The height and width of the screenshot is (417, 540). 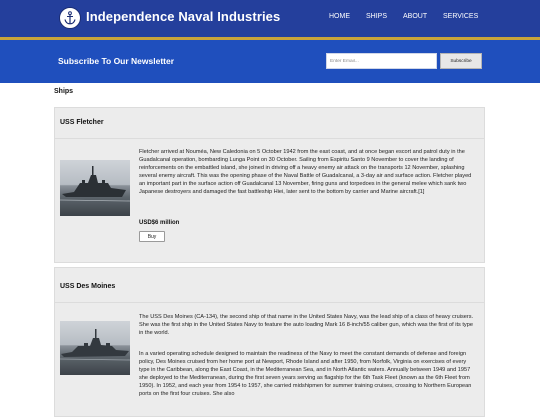 I want to click on buy-button: Buy, so click(x=152, y=236).